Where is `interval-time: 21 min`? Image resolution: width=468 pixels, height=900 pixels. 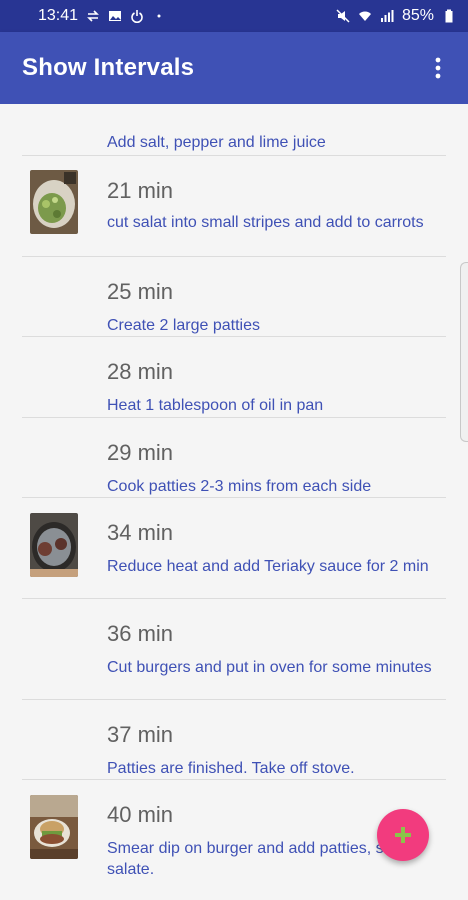 interval-time: 21 min is located at coordinates (140, 190).